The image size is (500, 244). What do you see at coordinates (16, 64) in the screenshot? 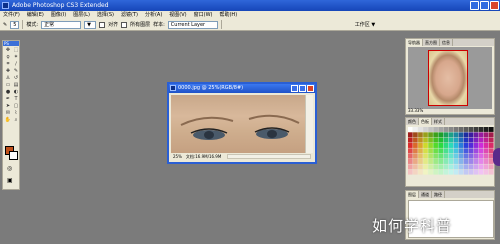
I see `slice-tool-icon: ∕` at bounding box center [16, 64].